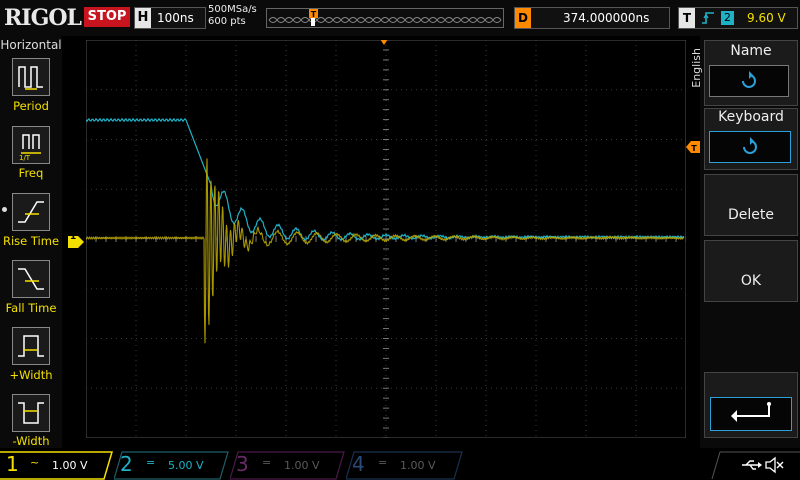 Image resolution: width=800 pixels, height=480 pixels. Describe the element at coordinates (774, 465) in the screenshot. I see `speaker-muted-icon` at that location.